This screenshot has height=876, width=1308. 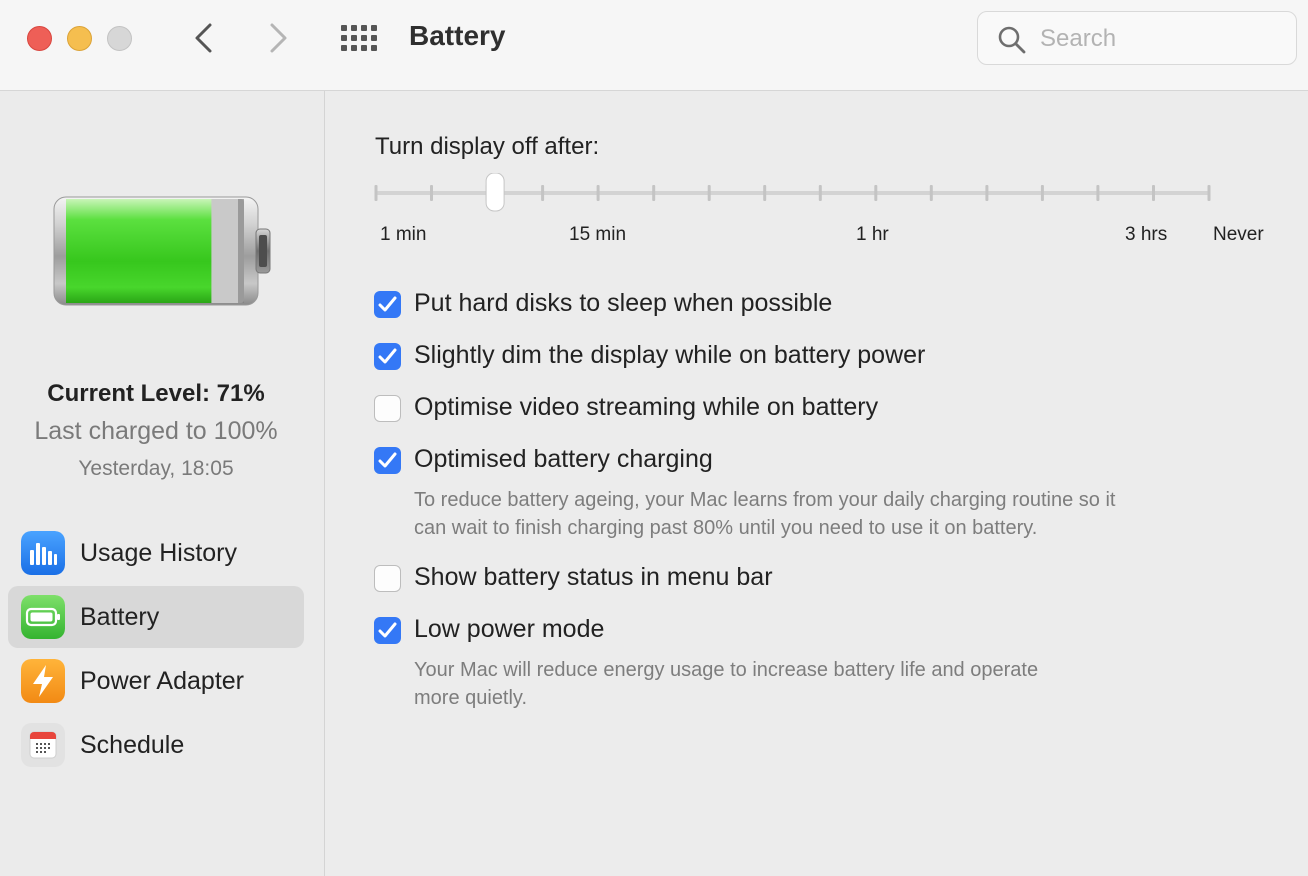 What do you see at coordinates (793, 193) in the screenshot?
I see `display-off-slider` at bounding box center [793, 193].